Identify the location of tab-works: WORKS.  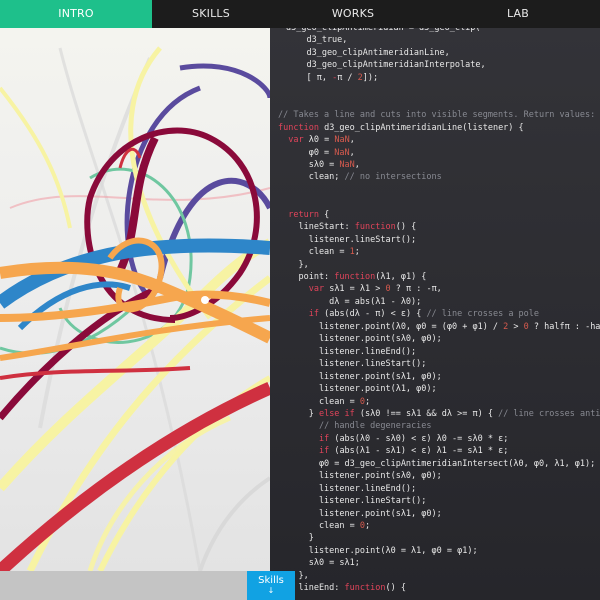
(353, 14).